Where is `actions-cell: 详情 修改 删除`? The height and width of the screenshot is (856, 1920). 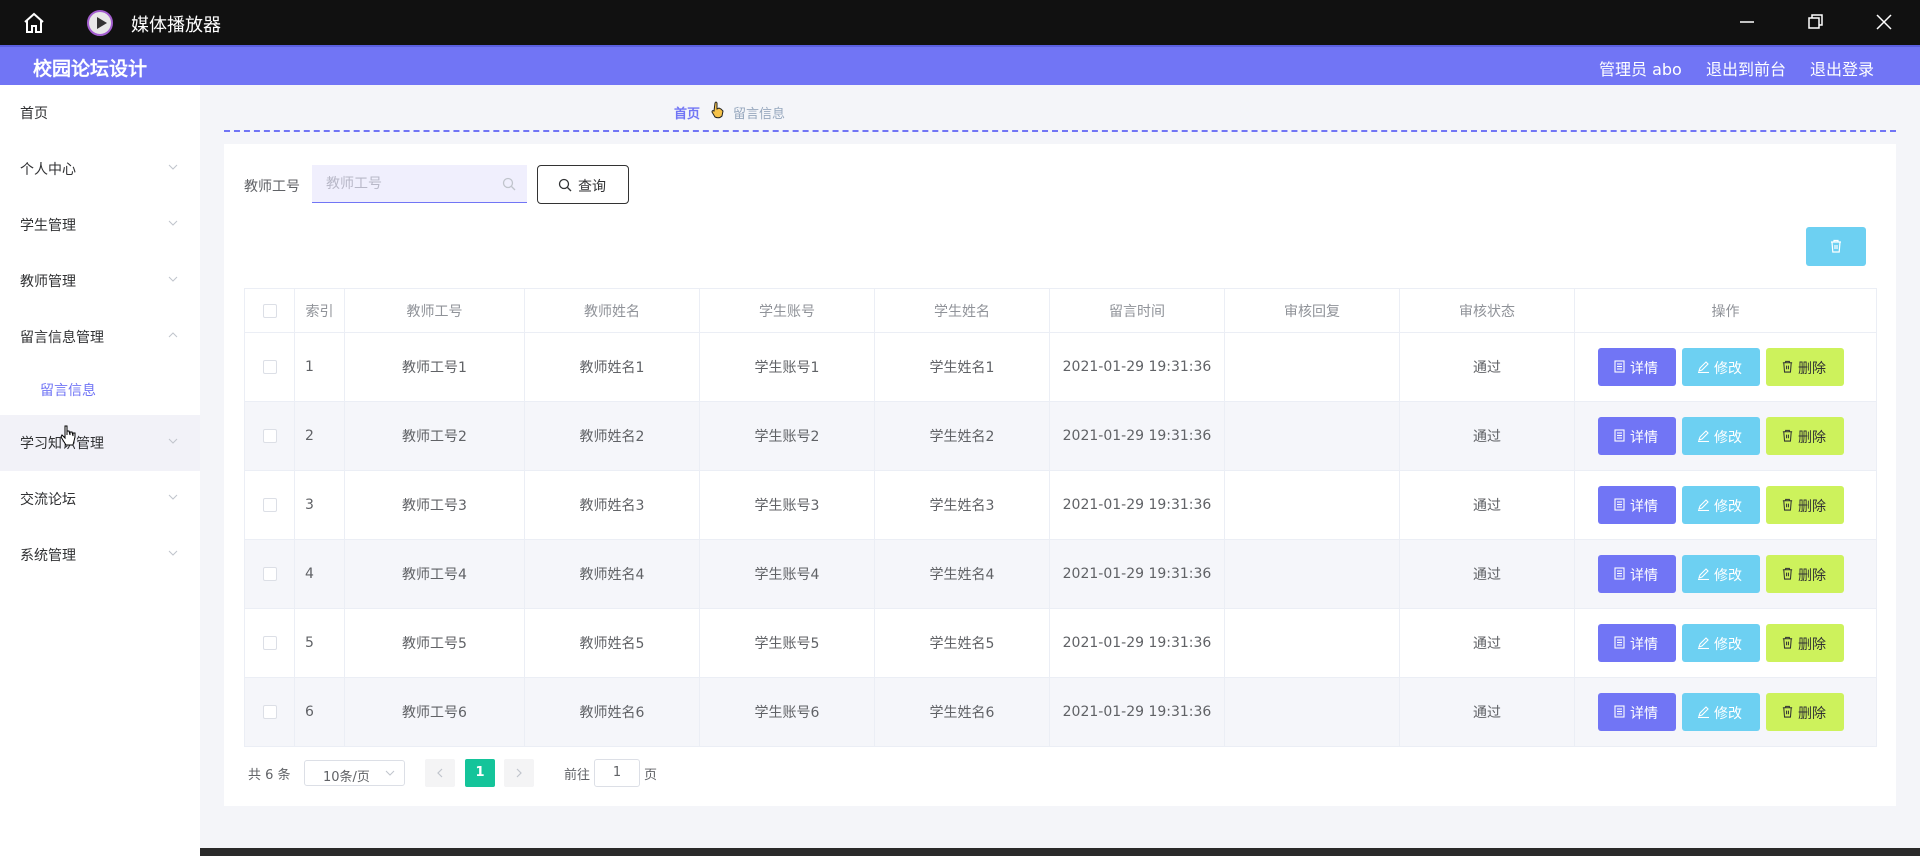
actions-cell: 详情 修改 删除 is located at coordinates (1725, 367).